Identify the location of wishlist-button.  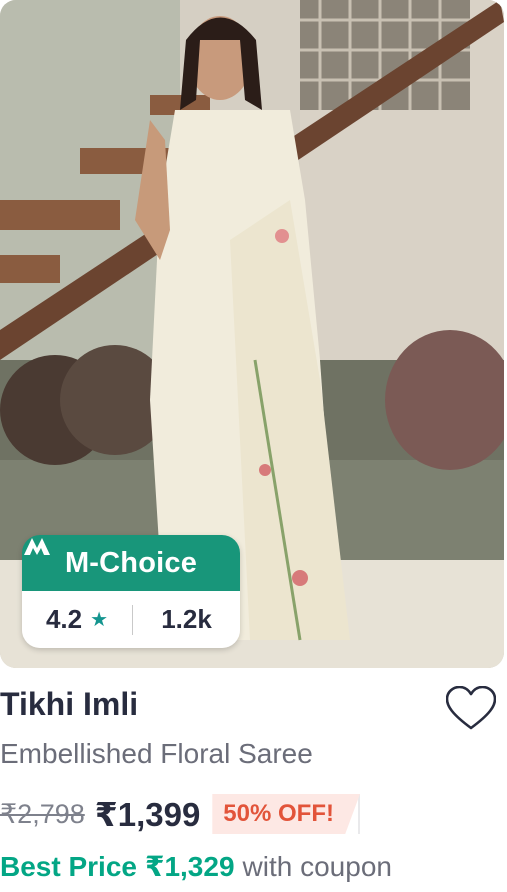
(471, 708).